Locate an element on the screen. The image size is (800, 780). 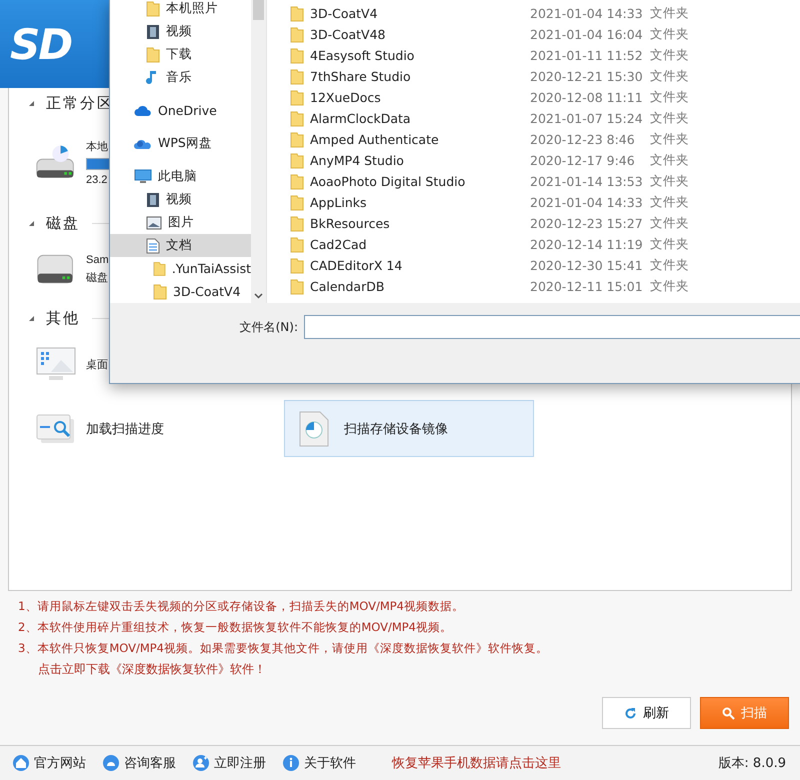
device-name: 加载扫描进度 is located at coordinates (125, 429).